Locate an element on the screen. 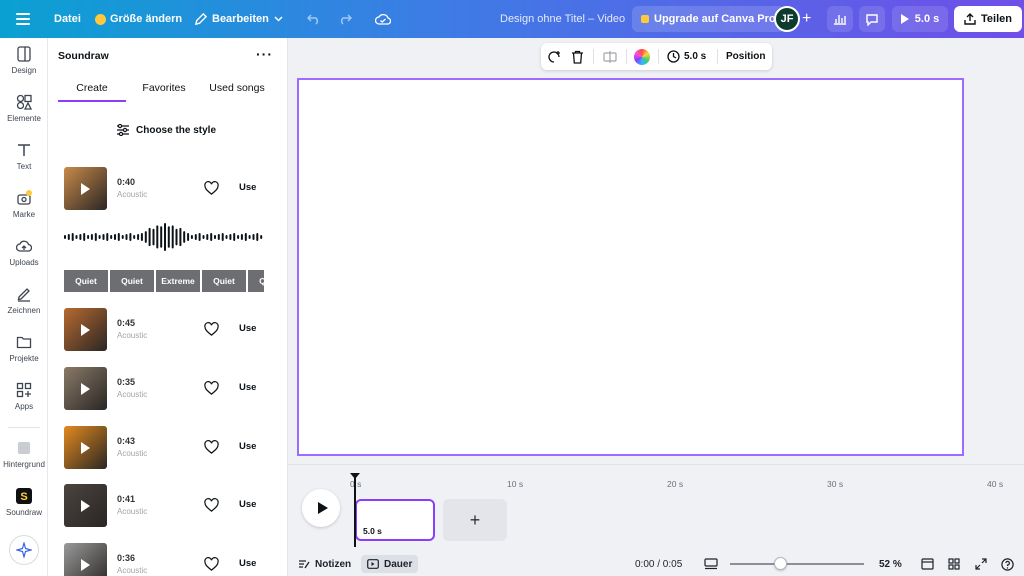 The width and height of the screenshot is (1024, 576). menu-icon is located at coordinates (23, 19).